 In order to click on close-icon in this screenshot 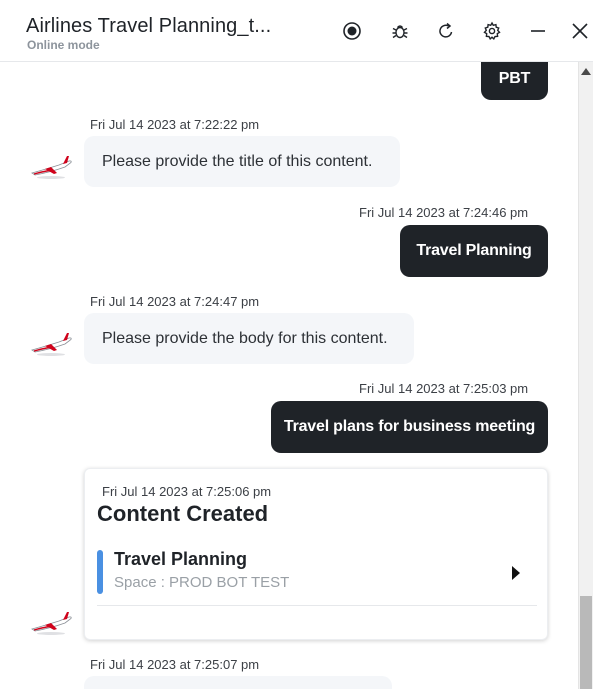, I will do `click(580, 31)`.